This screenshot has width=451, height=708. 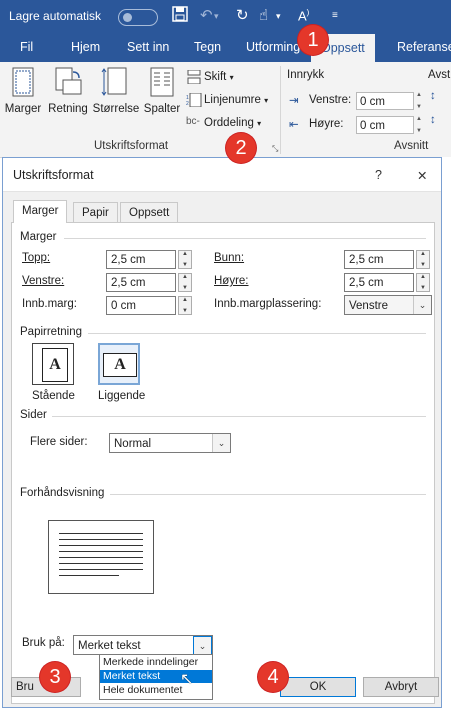 What do you see at coordinates (318, 687) in the screenshot?
I see `ok-button: OK` at bounding box center [318, 687].